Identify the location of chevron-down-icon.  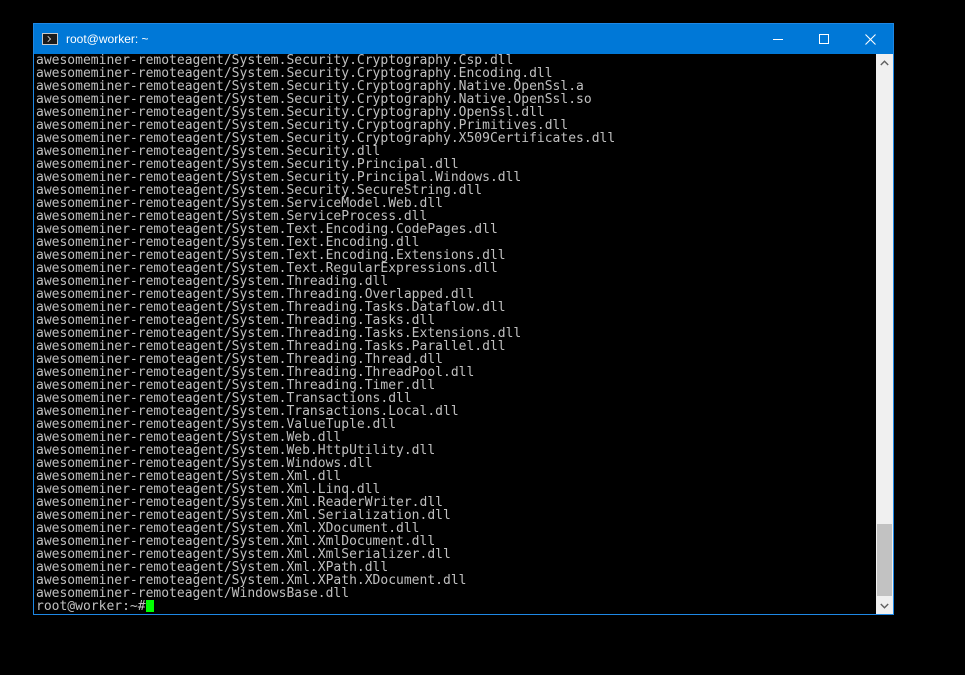
(884, 606).